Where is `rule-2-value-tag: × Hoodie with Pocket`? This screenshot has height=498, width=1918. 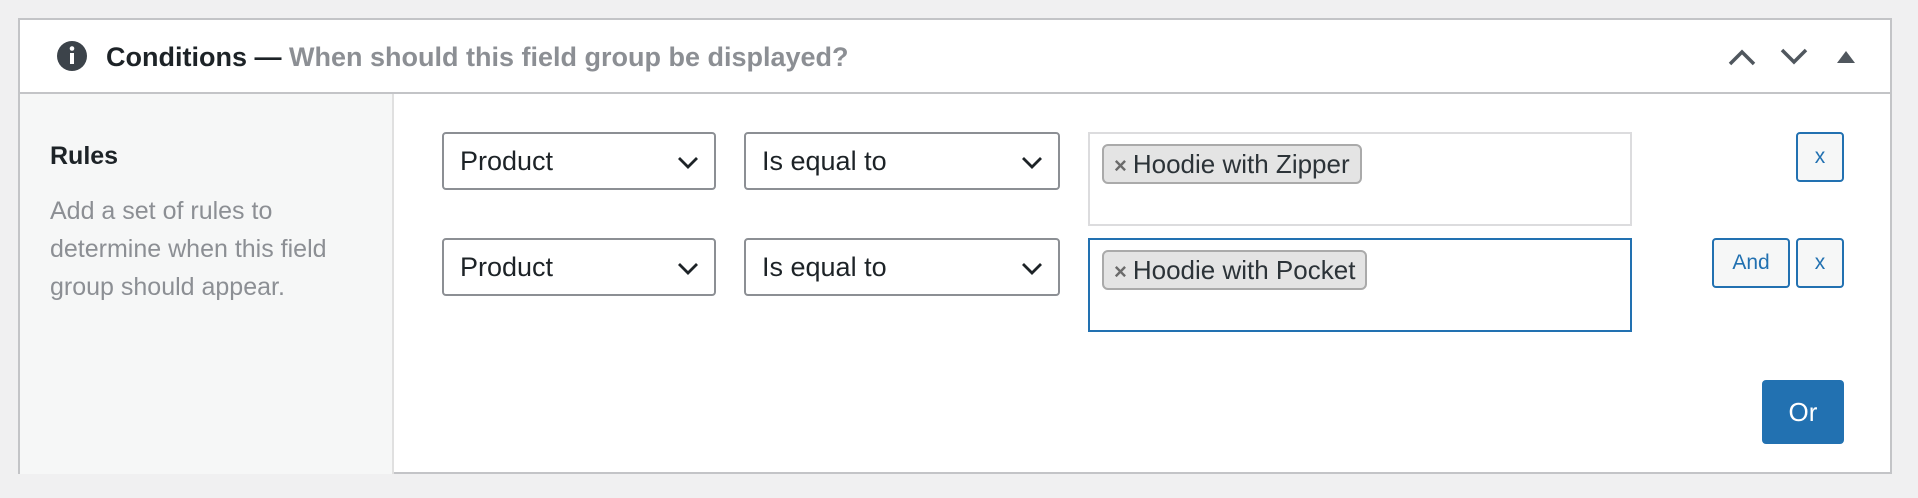 rule-2-value-tag: × Hoodie with Pocket is located at coordinates (1235, 270).